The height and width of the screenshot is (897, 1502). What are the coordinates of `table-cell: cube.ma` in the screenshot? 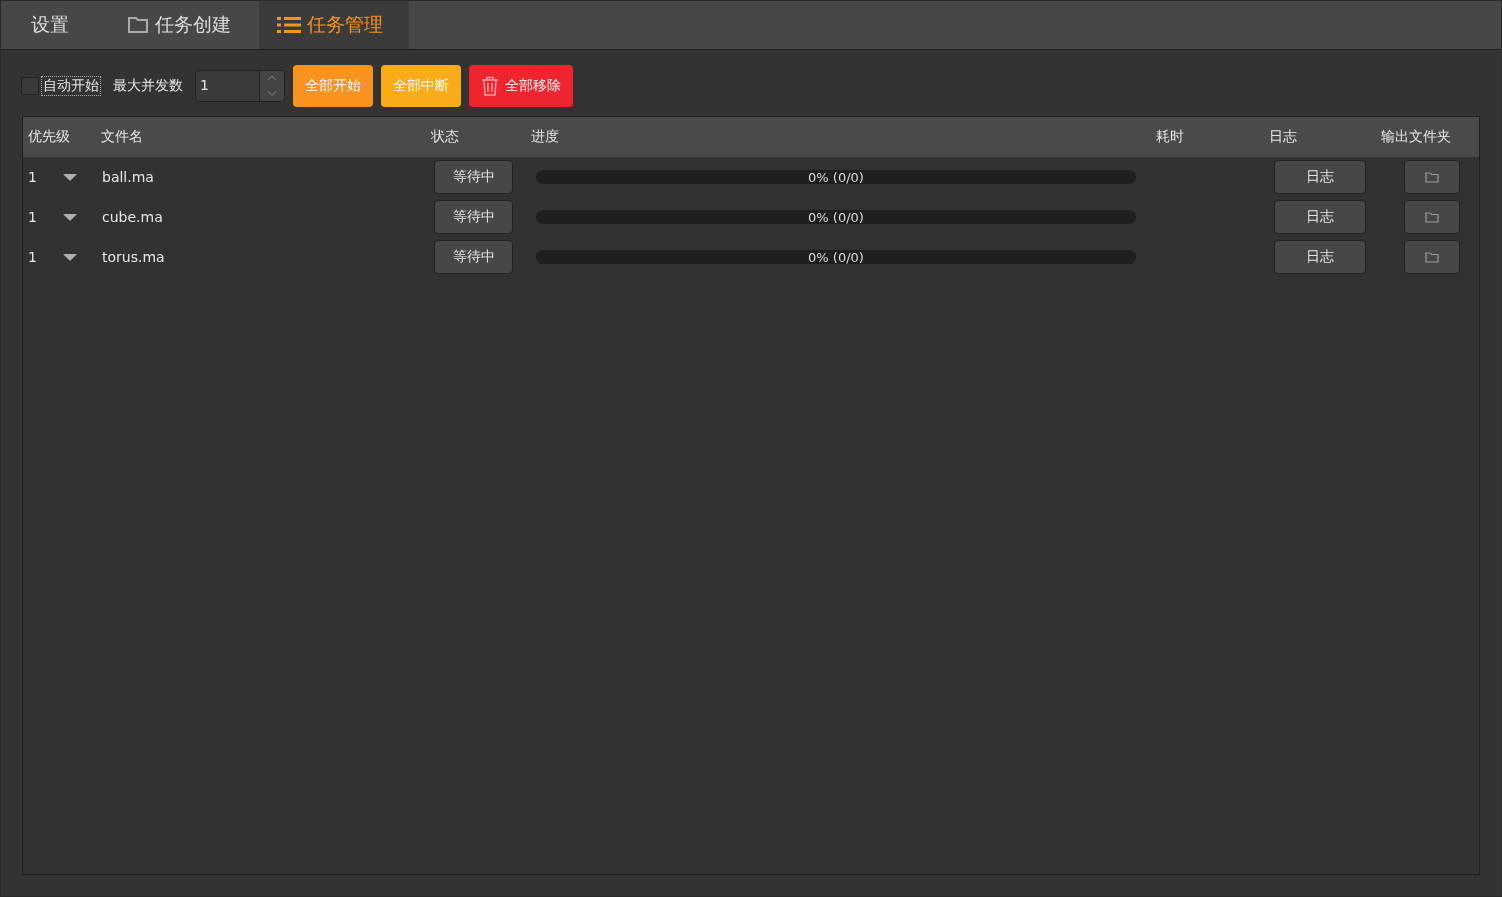 It's located at (132, 217).